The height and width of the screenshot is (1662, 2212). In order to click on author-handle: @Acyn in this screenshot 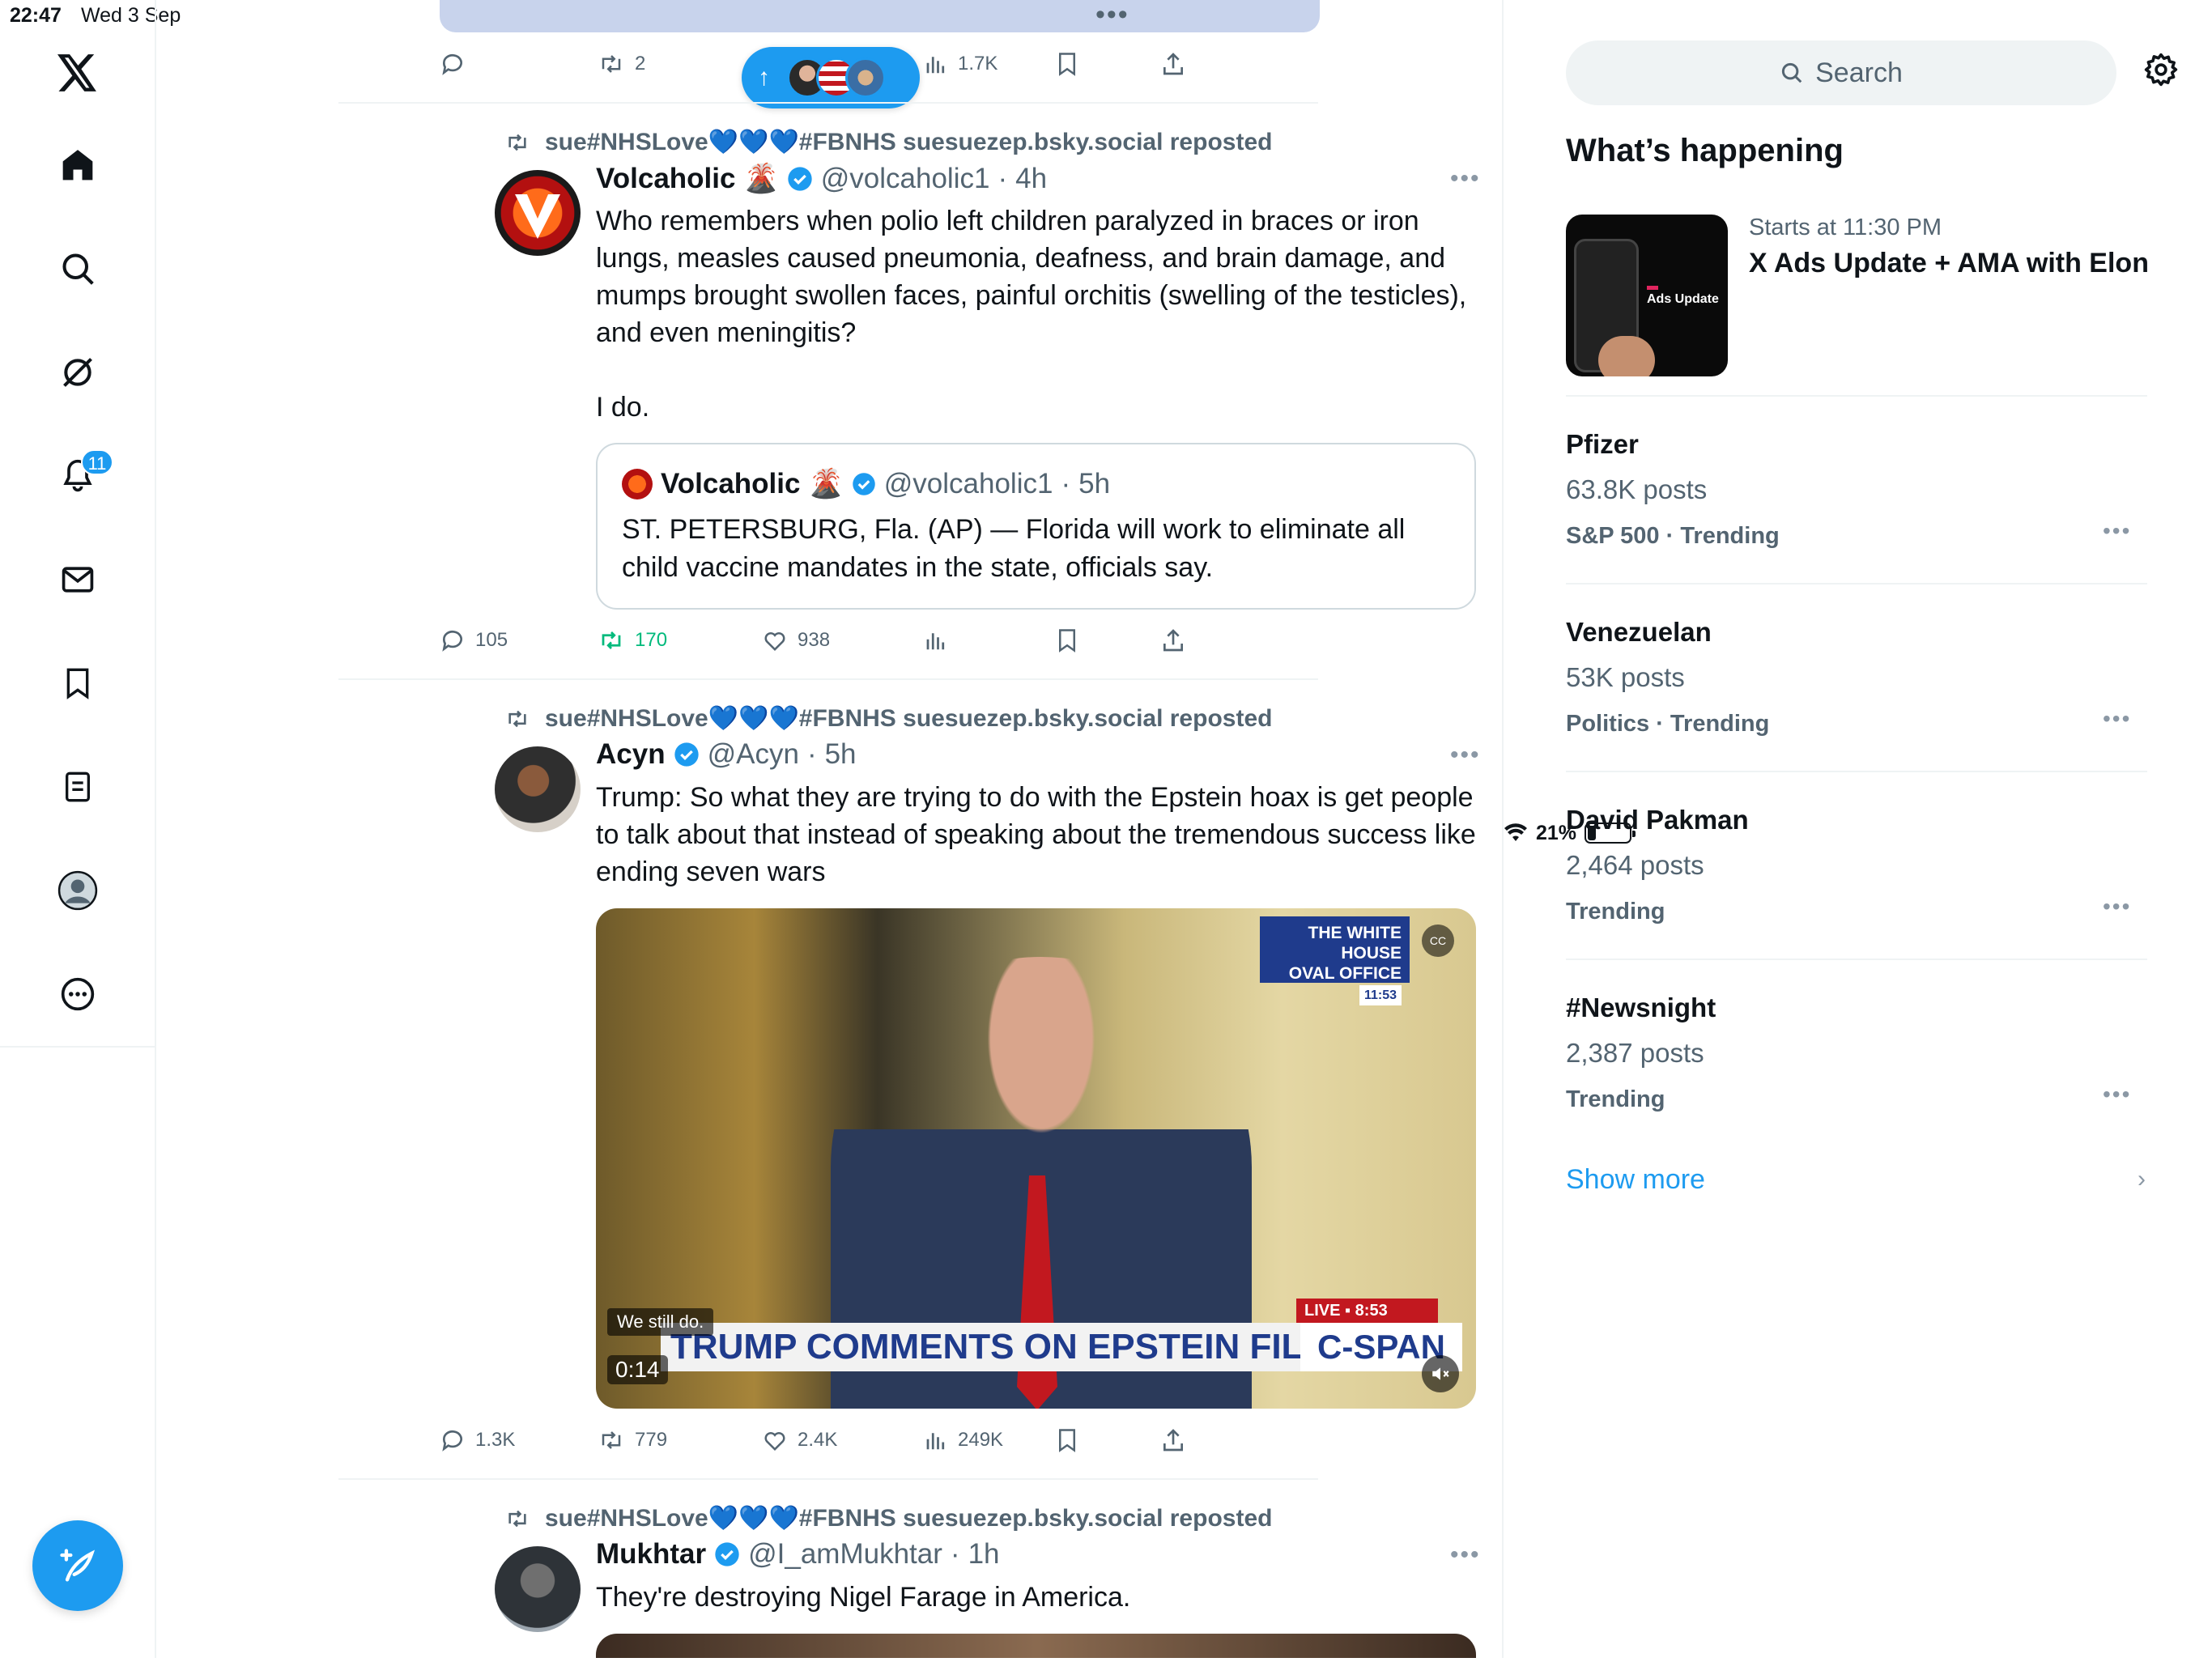, I will do `click(753, 754)`.